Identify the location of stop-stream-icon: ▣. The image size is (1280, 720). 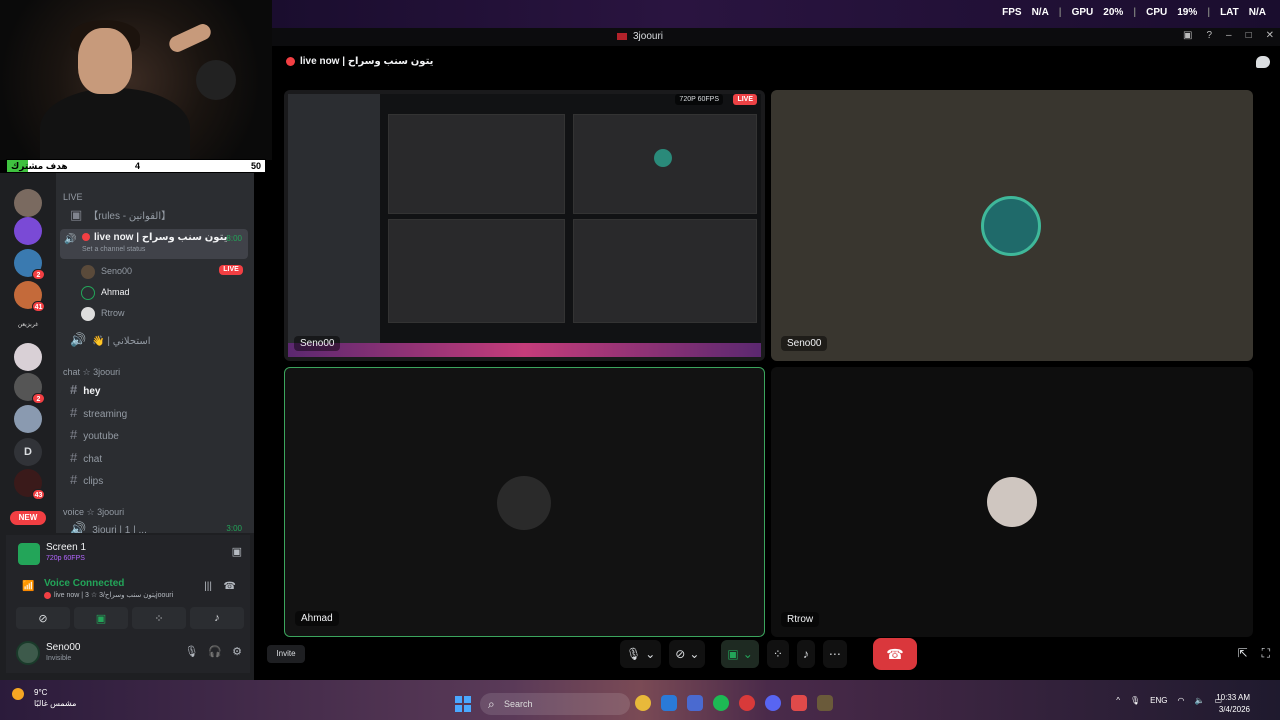
(237, 551).